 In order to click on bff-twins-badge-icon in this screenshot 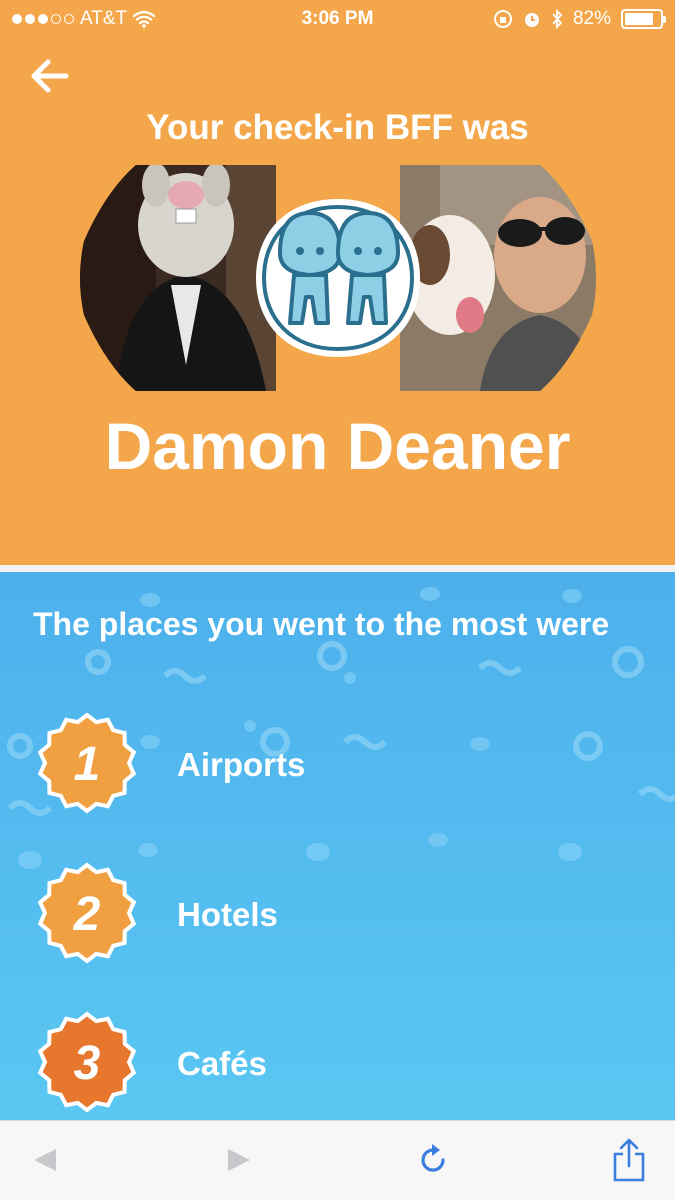, I will do `click(338, 278)`.